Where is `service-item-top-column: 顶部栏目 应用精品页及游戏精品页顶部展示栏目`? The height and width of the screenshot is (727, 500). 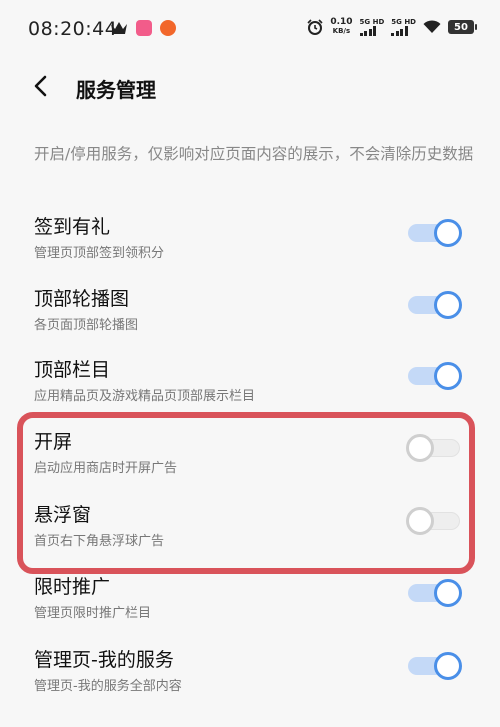 service-item-top-column: 顶部栏目 应用精品页及游戏精品页顶部展示栏目 is located at coordinates (250, 387).